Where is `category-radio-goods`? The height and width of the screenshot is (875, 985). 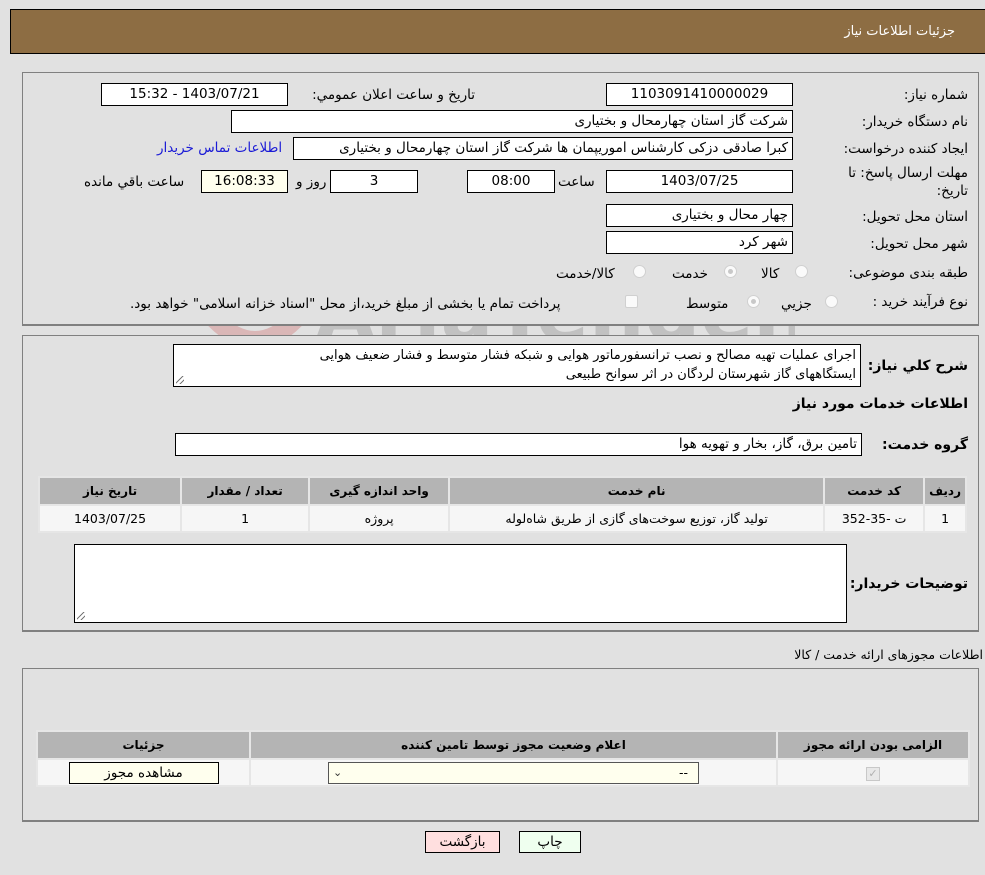 category-radio-goods is located at coordinates (801, 271).